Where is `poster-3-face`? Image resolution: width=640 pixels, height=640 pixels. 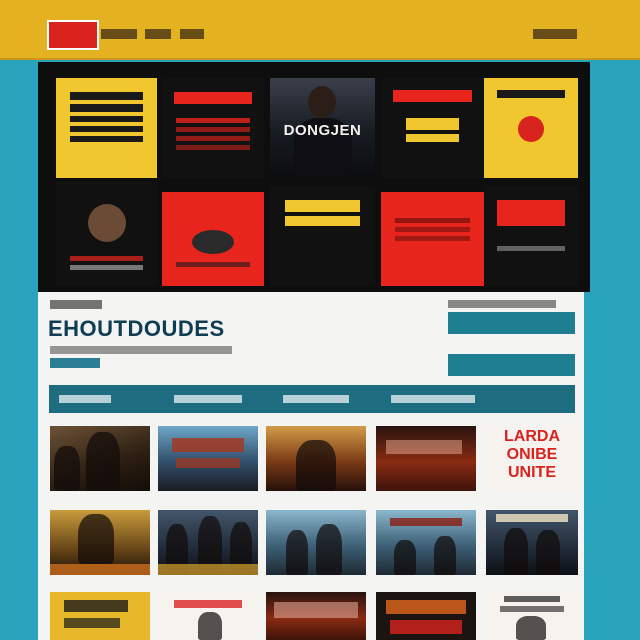
poster-3-face is located at coordinates (322, 102).